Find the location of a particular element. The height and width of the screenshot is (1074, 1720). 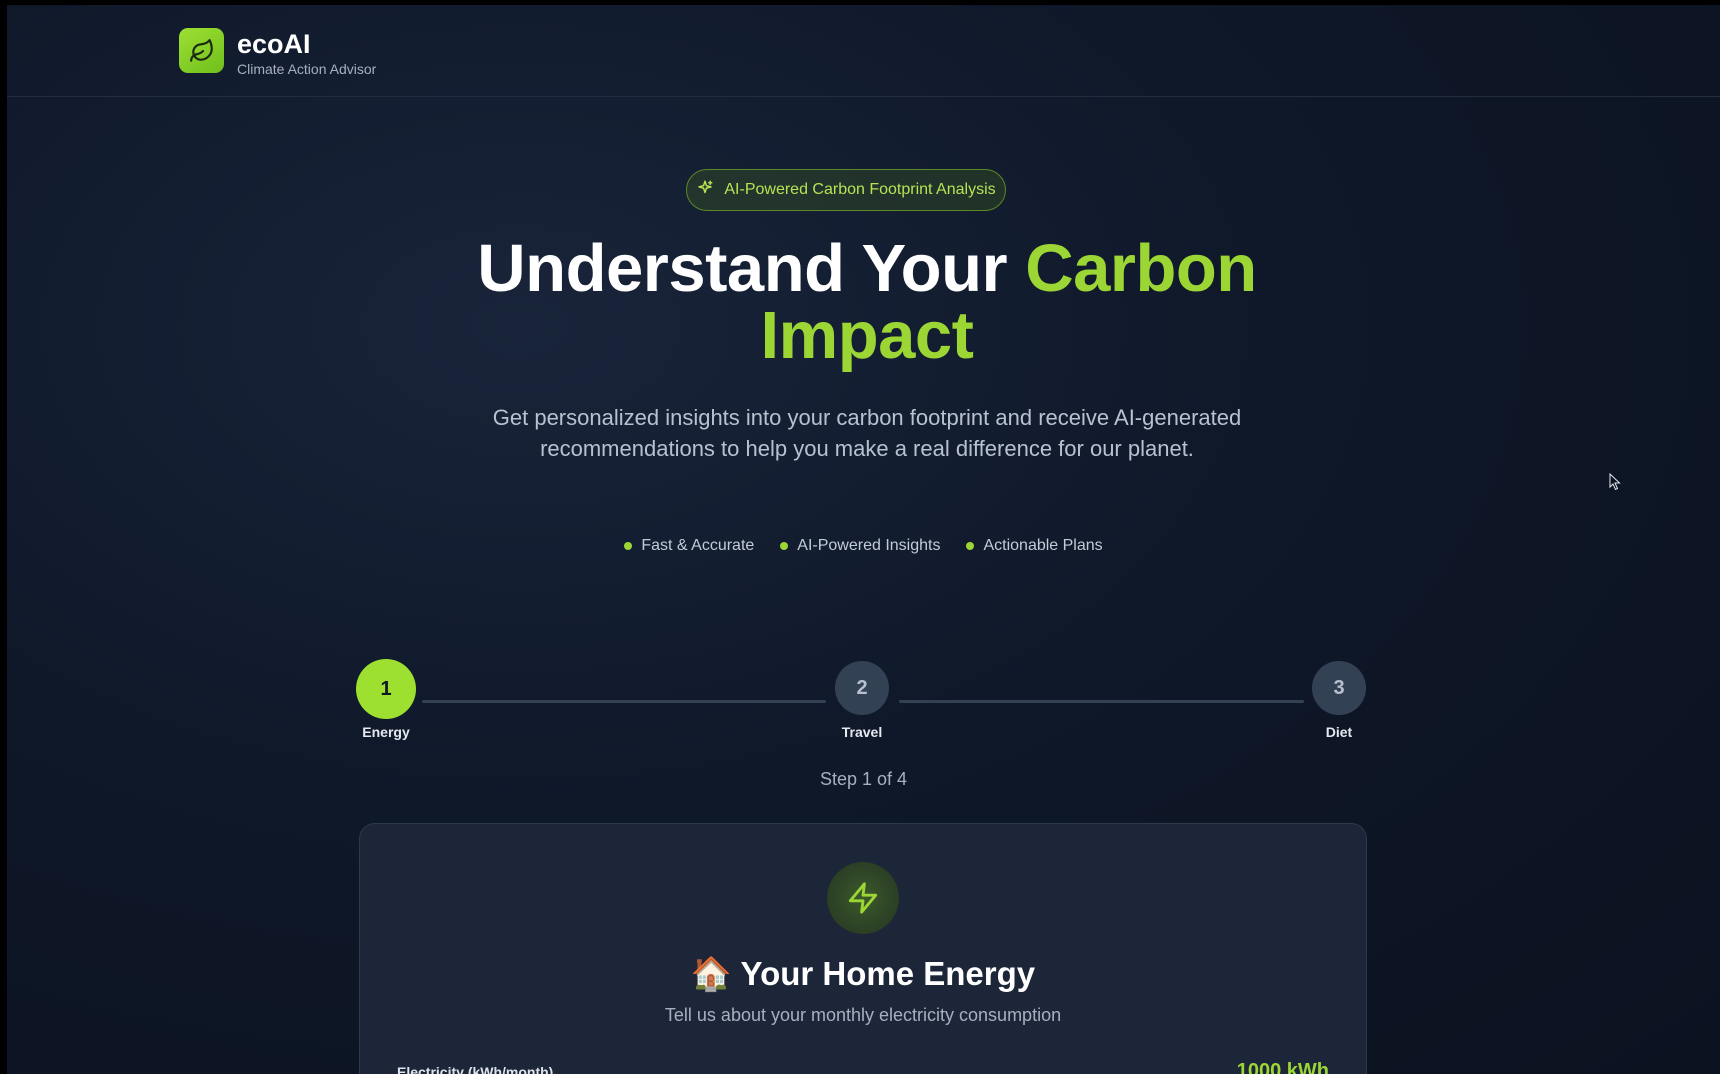

sparkles-icon is located at coordinates (705, 190).